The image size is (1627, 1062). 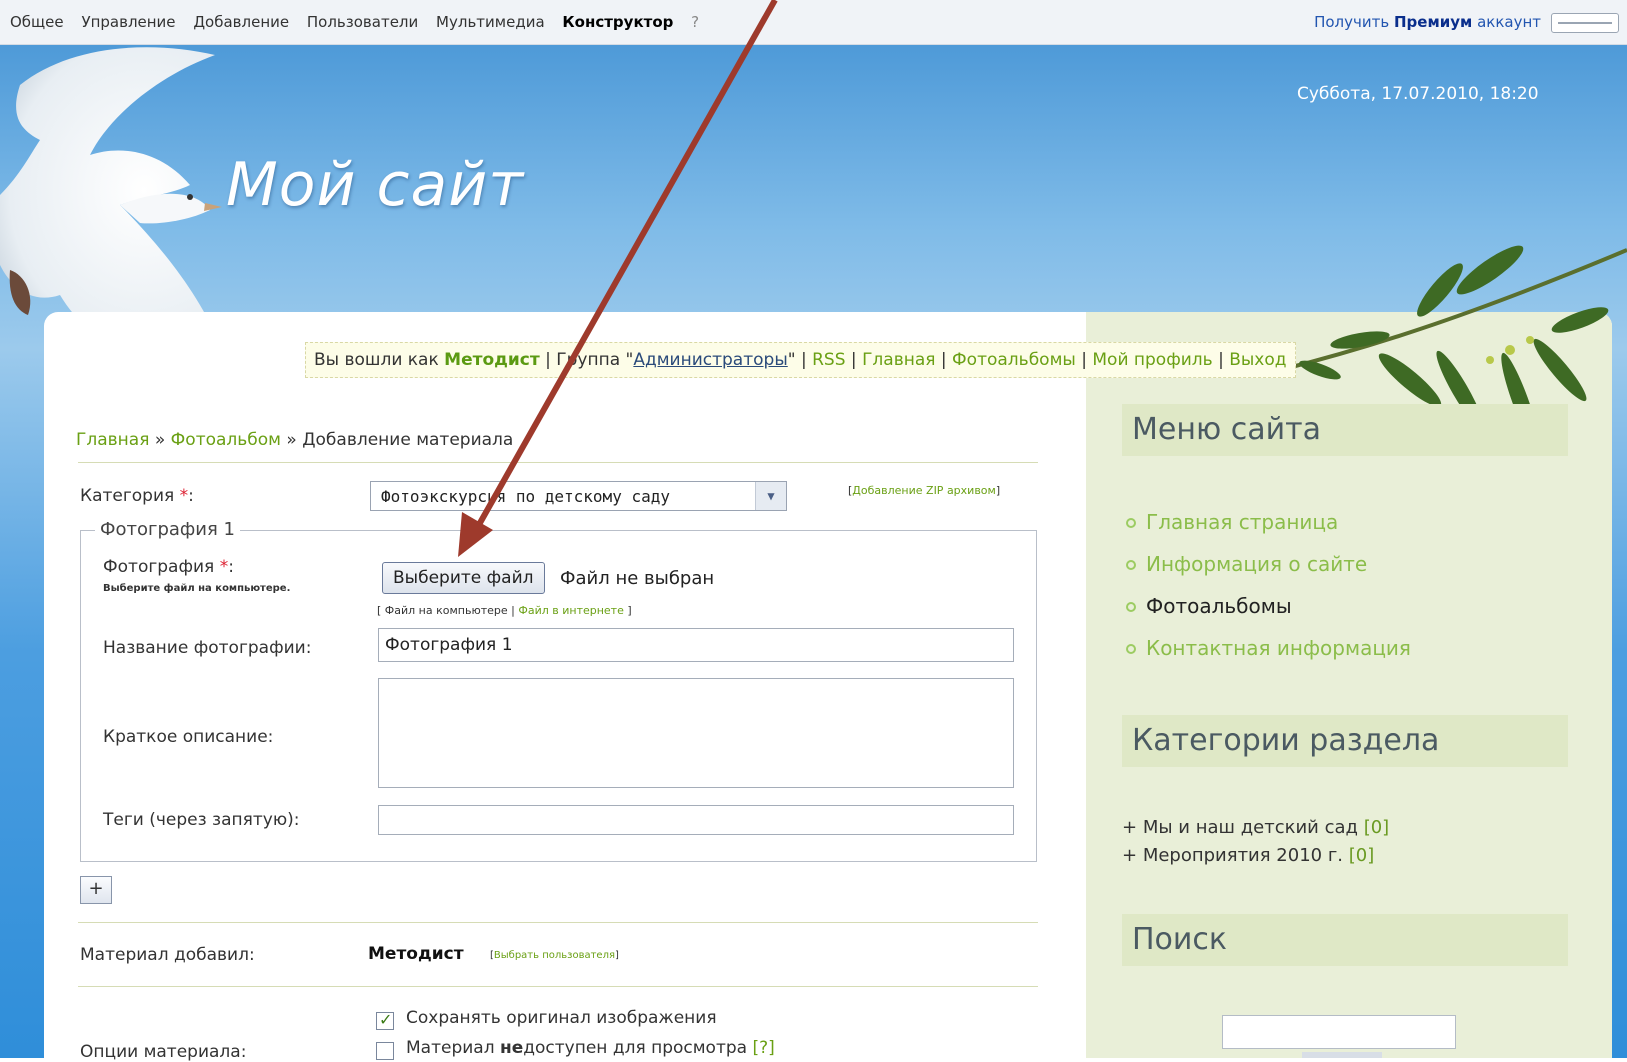 I want to click on categories-title: Категории раздела, so click(x=1345, y=741).